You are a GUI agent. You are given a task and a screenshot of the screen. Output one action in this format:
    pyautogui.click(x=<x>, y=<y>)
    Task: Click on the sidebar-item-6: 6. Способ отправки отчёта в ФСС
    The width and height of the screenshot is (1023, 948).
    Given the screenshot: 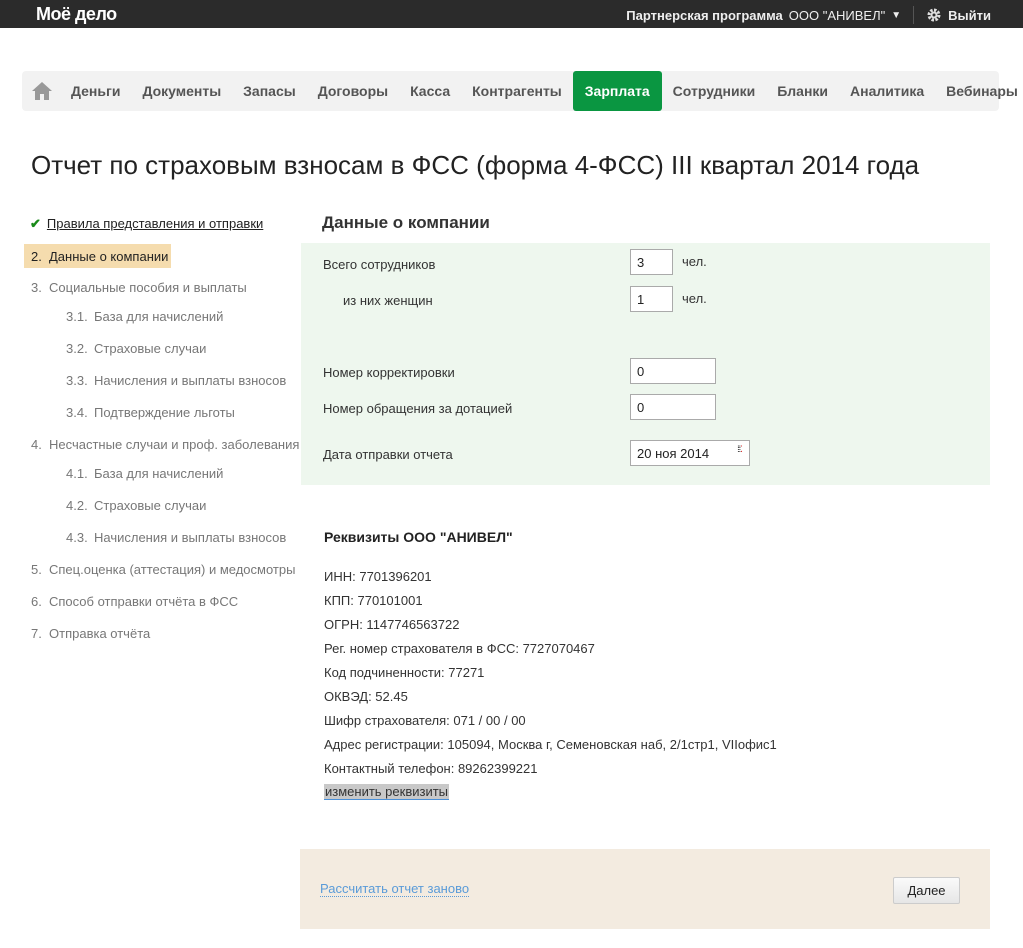 What is the action you would take?
    pyautogui.click(x=134, y=601)
    